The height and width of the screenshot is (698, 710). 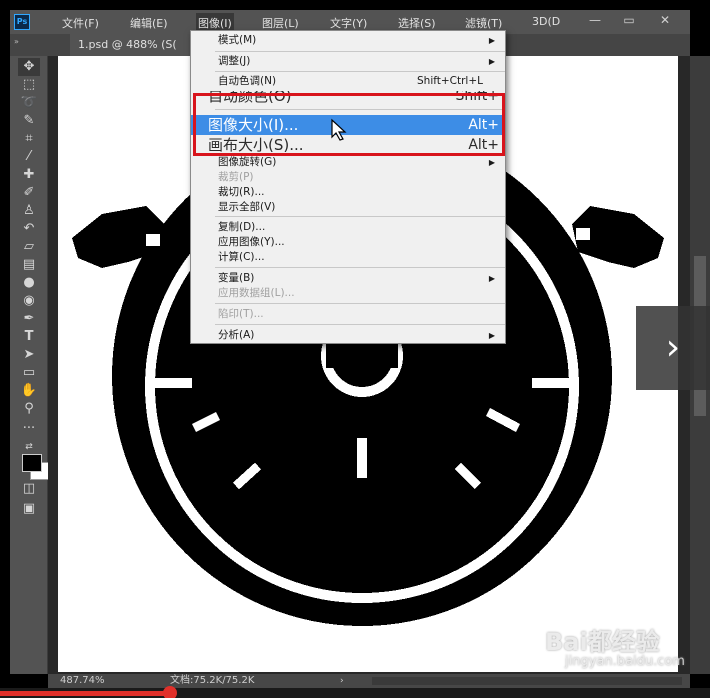 I want to click on collapse-panels-icon: », so click(x=16, y=41).